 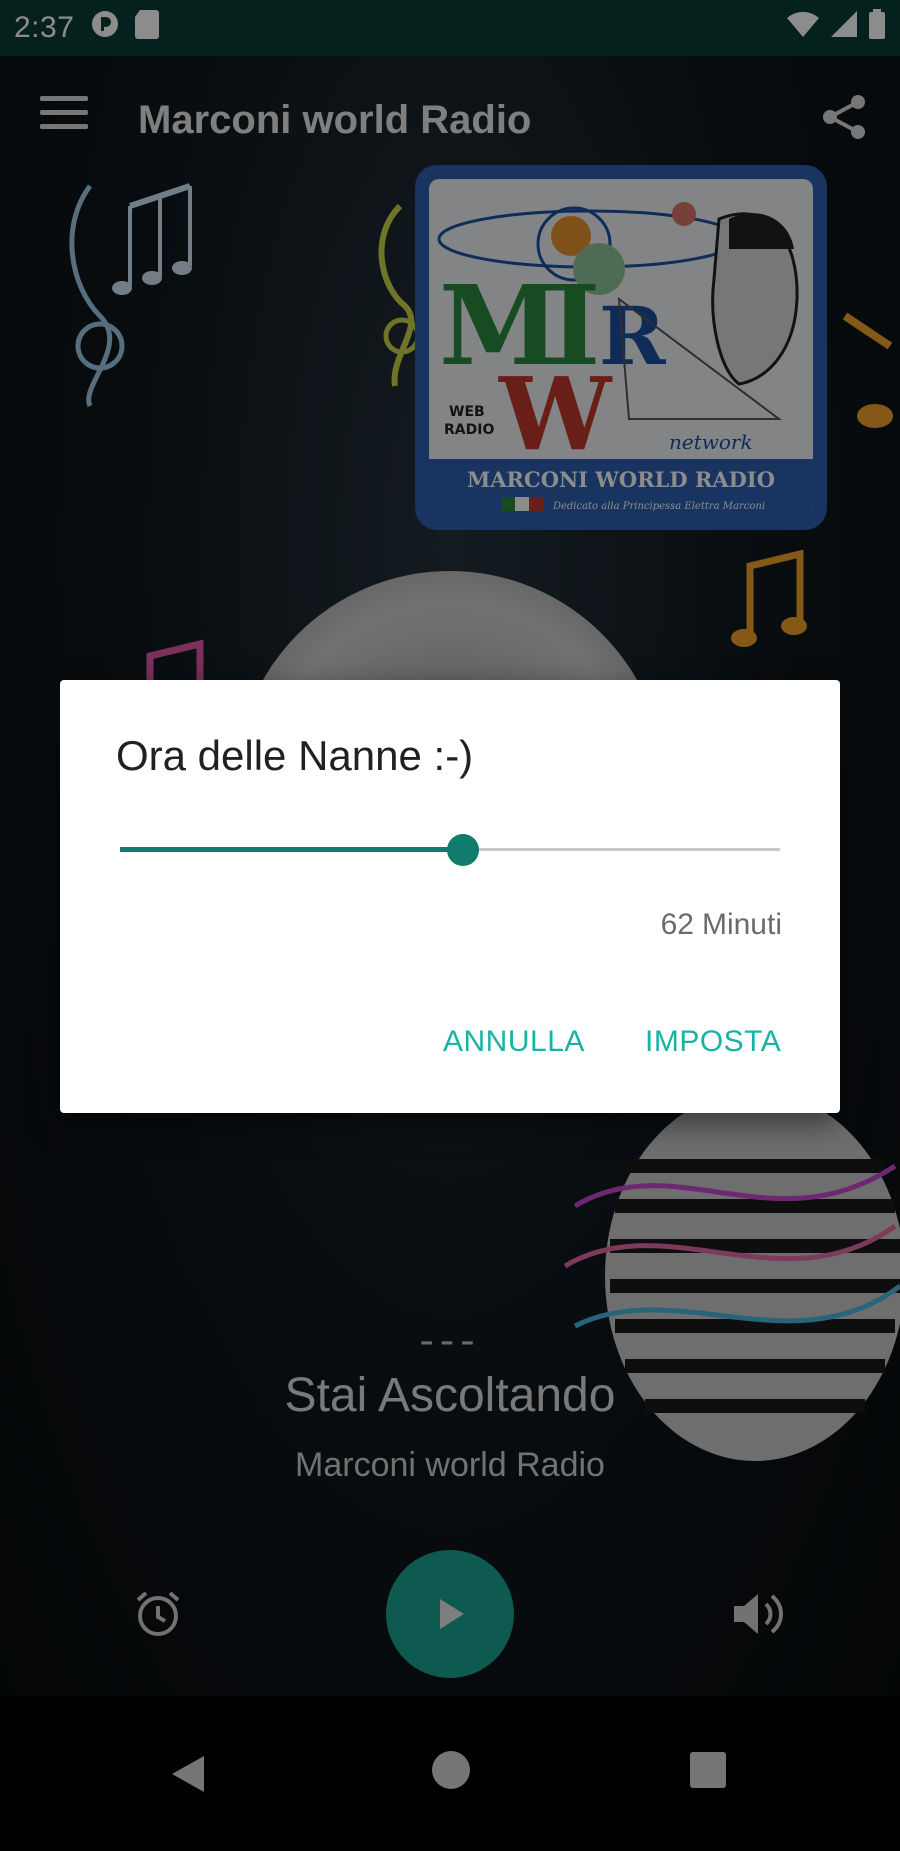 I want to click on slider-fill, so click(x=292, y=849).